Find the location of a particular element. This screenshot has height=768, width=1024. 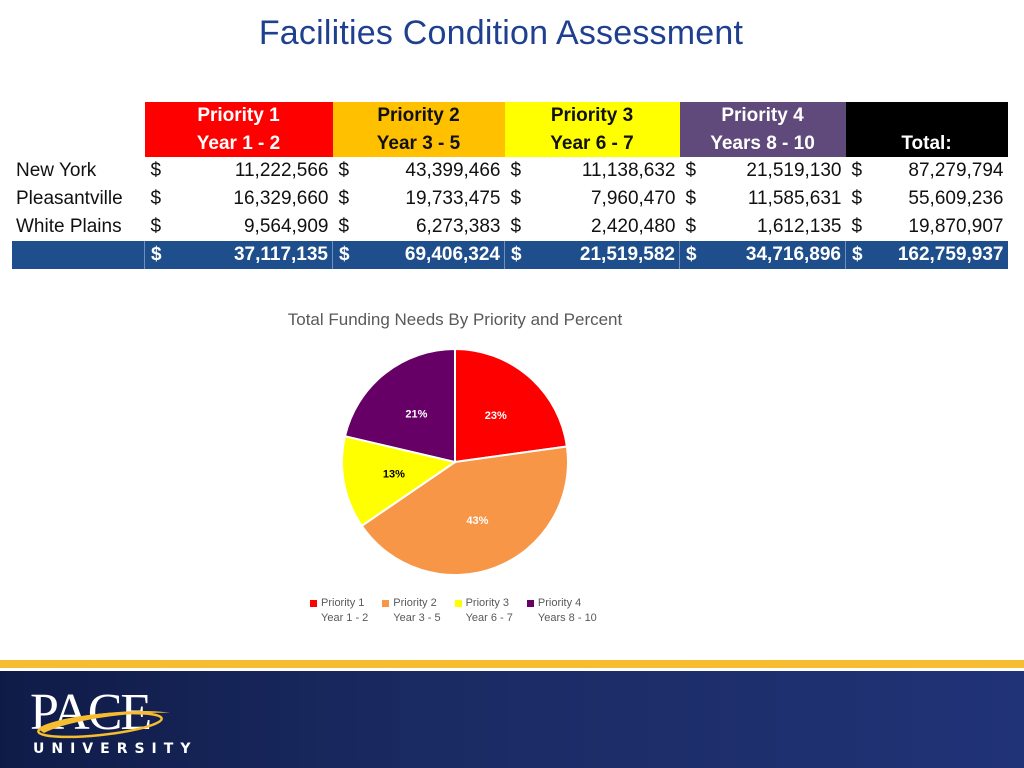

cell-value: $11,138,632 is located at coordinates (592, 171).